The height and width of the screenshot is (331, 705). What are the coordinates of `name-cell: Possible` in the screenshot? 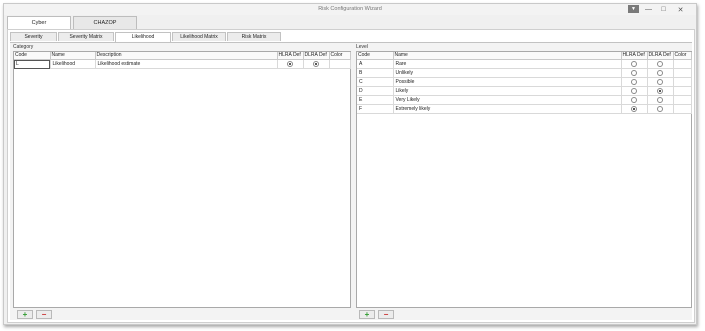 It's located at (507, 82).